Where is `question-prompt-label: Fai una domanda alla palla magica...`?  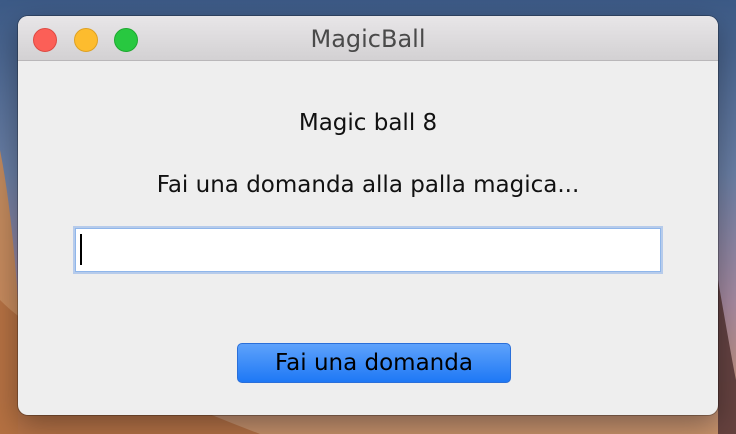
question-prompt-label: Fai una domanda alla palla magica... is located at coordinates (368, 185).